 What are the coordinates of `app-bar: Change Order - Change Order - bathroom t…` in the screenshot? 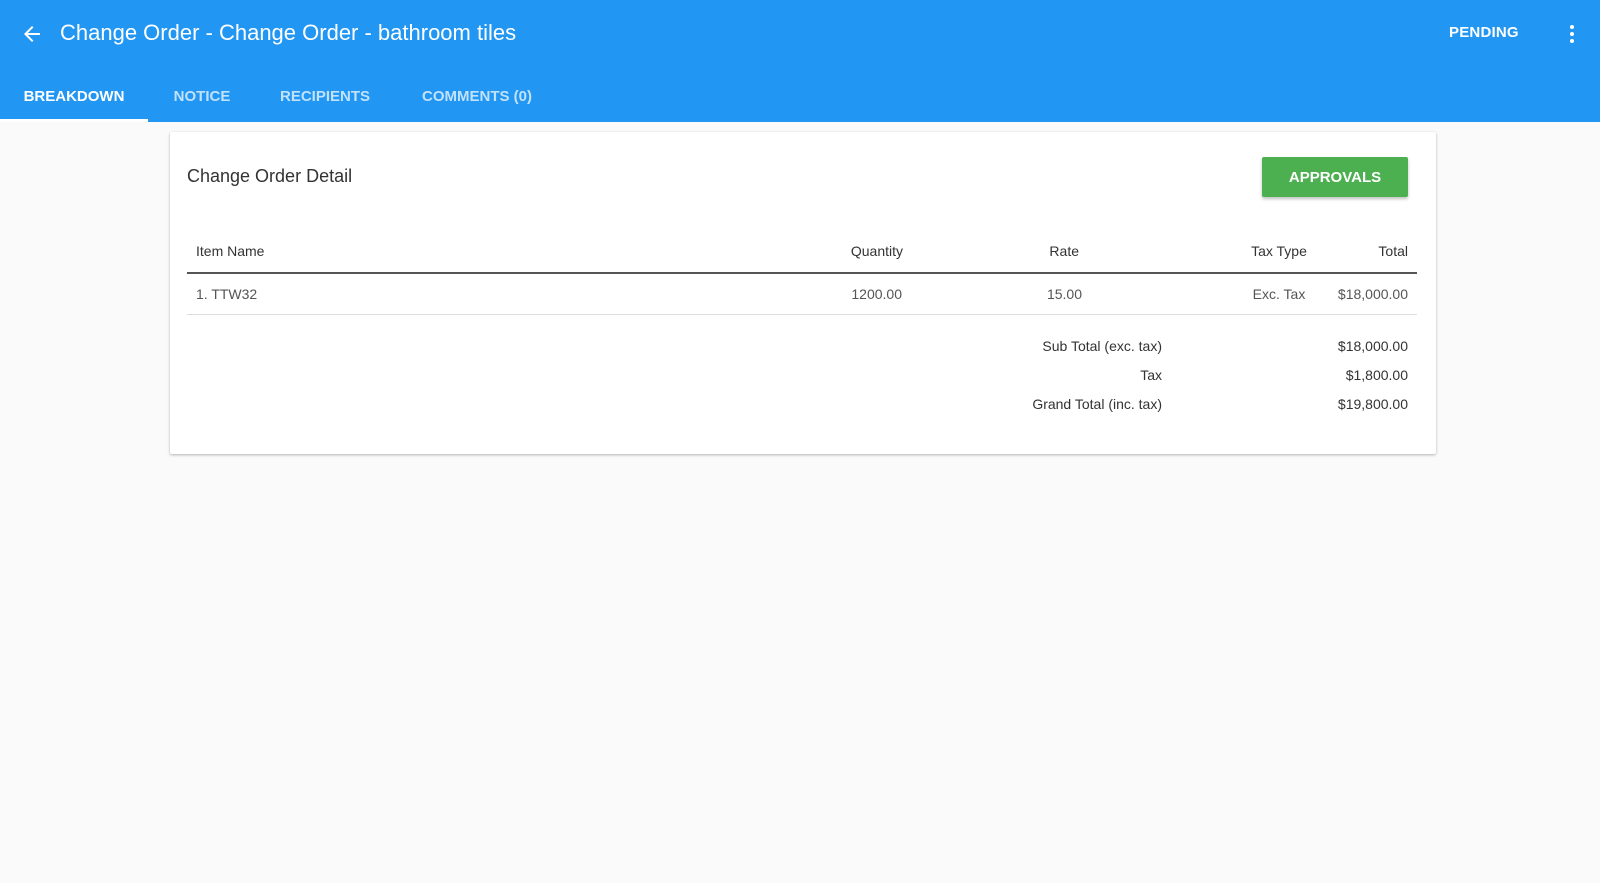 It's located at (800, 61).